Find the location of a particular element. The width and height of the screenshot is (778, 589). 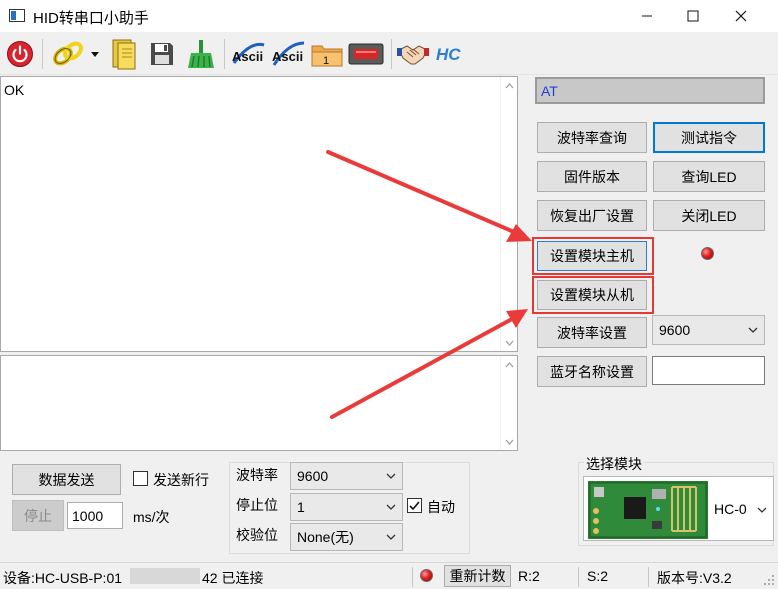

redacted-device-id is located at coordinates (165, 576).